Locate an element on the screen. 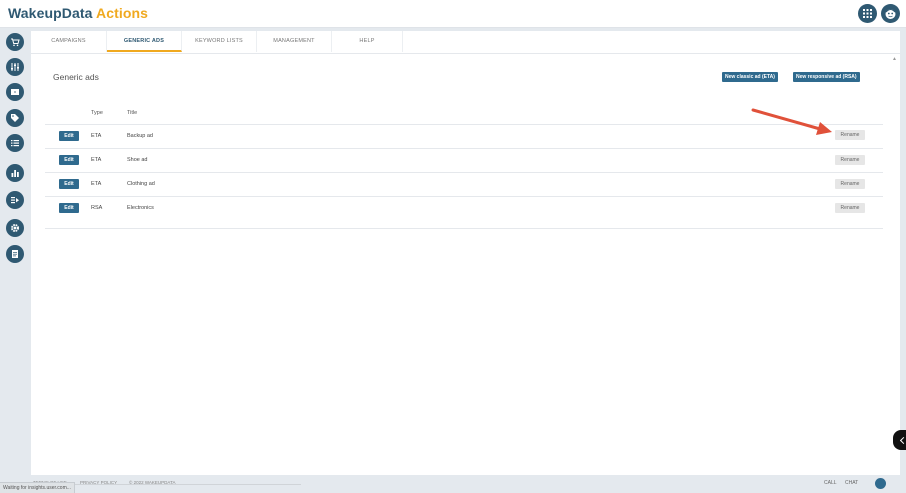 The image size is (906, 493). tag-icon is located at coordinates (15, 118).